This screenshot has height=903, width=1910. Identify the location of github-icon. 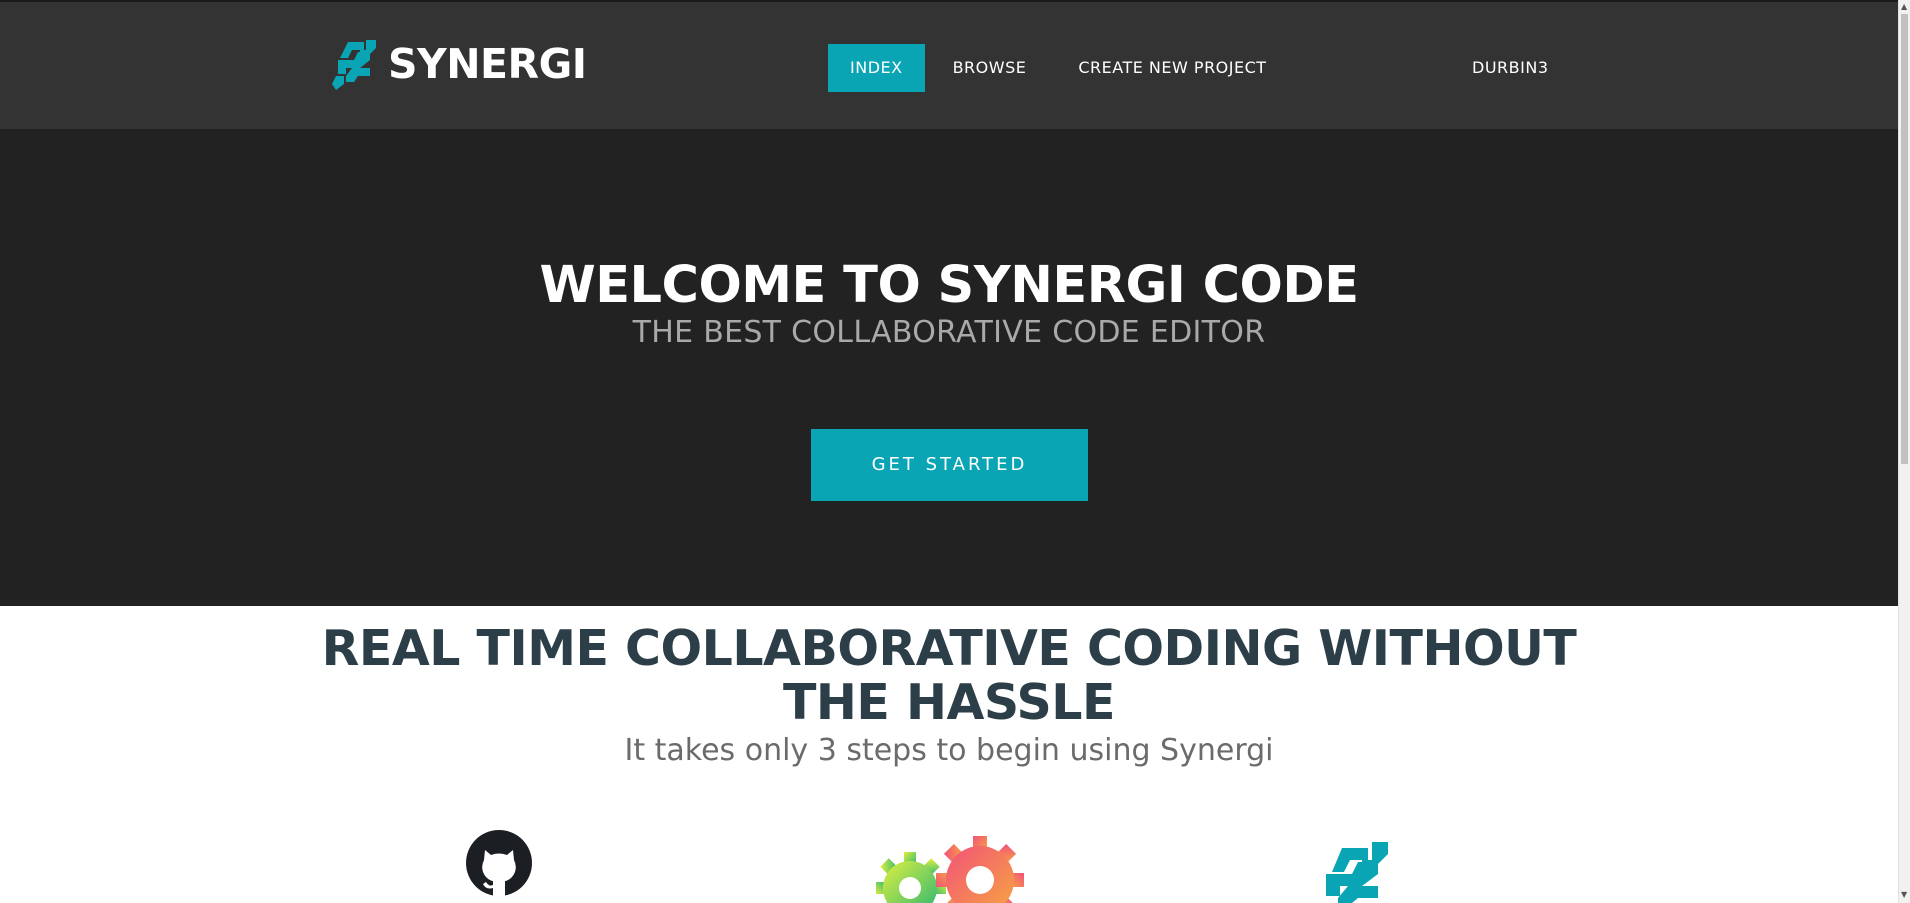
(499, 866).